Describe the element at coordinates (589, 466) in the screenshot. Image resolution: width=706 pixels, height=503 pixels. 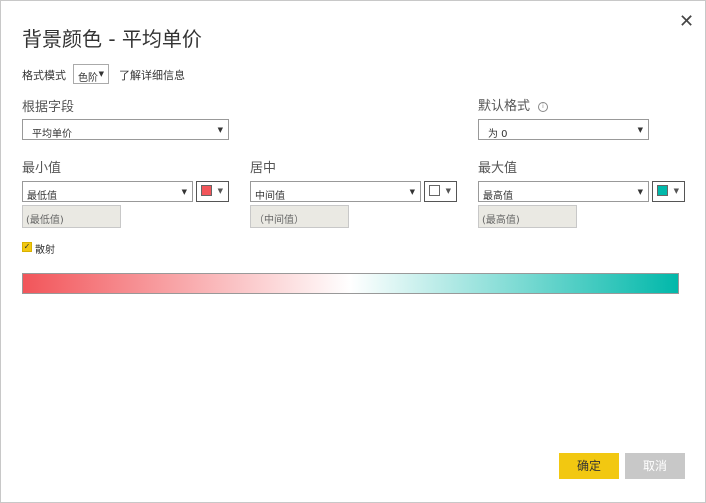
I see `ok-button: 确定` at that location.